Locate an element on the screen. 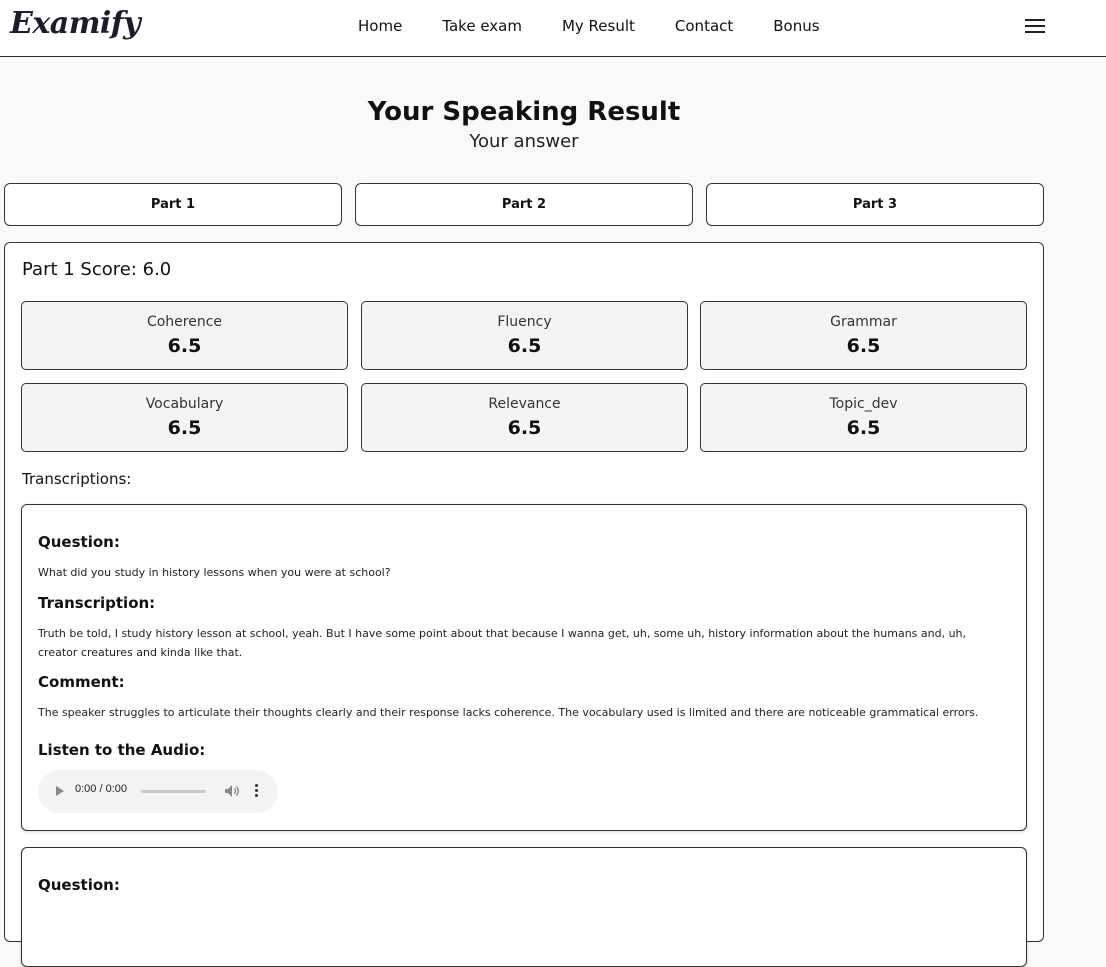  metric-card-vocabulary: Vocabulary 6.5 is located at coordinates (184, 417).